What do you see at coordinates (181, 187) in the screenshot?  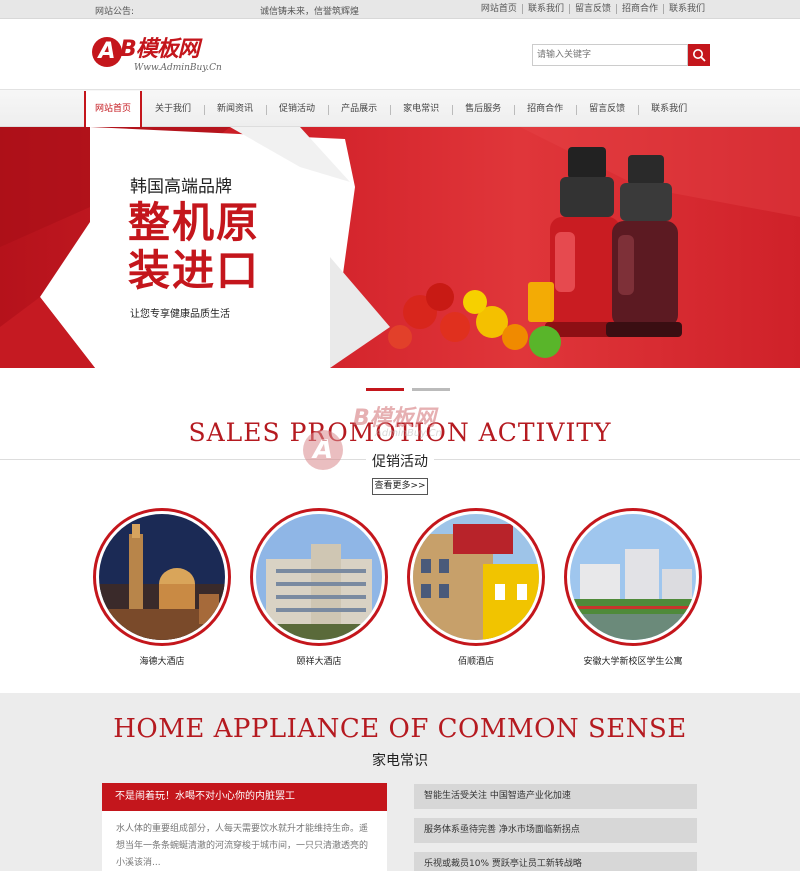 I see `banner-subtitle: 韩国高端品牌` at bounding box center [181, 187].